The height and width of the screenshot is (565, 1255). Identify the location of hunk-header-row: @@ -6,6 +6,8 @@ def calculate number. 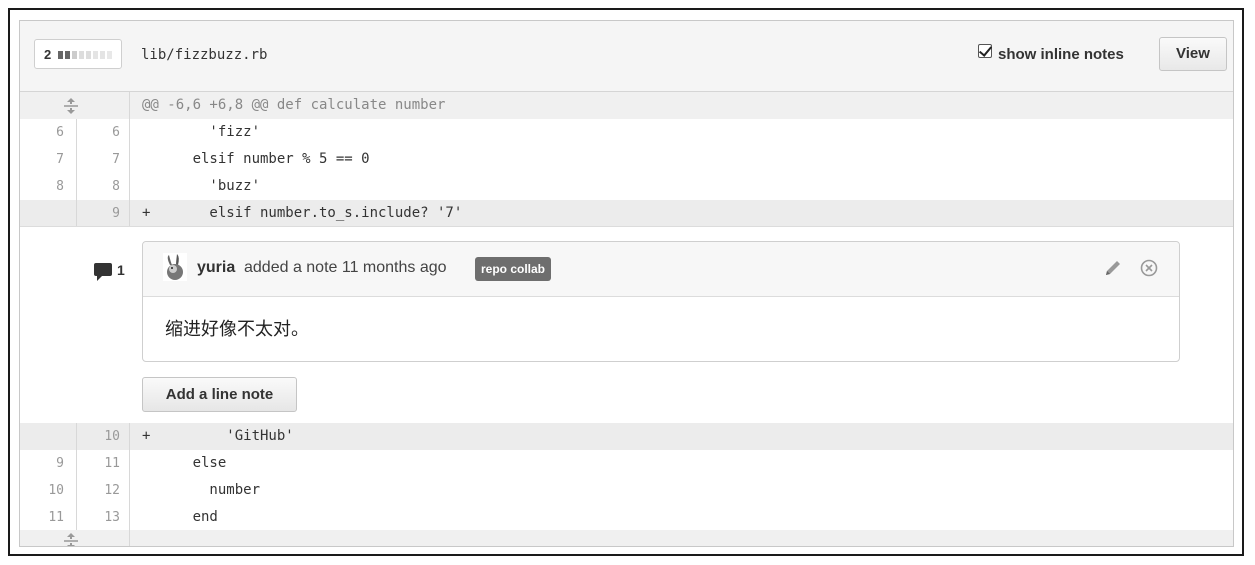
(626, 105).